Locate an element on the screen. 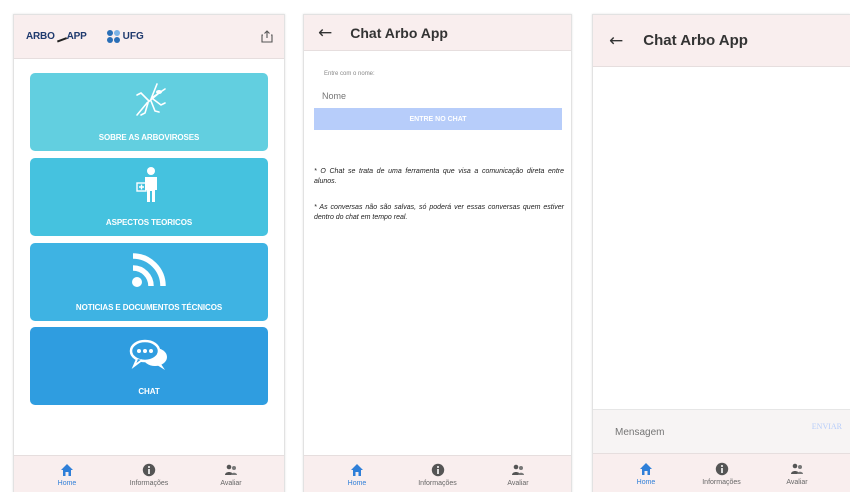  mosquito-icon is located at coordinates (149, 100).